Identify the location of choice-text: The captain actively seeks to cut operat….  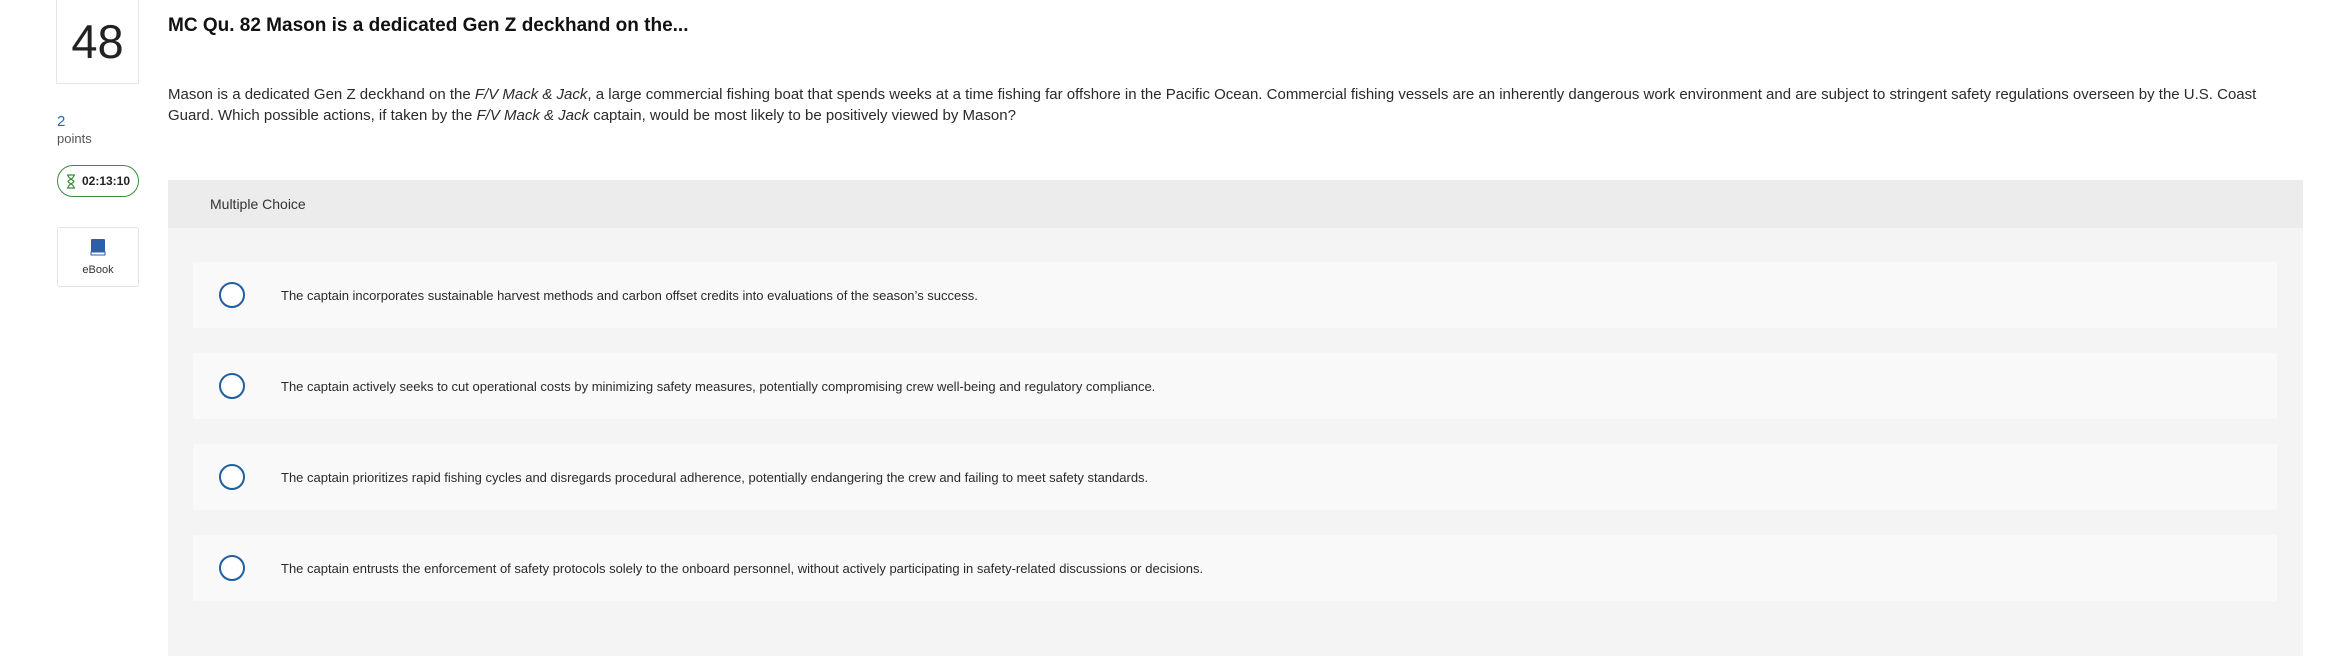
(718, 386).